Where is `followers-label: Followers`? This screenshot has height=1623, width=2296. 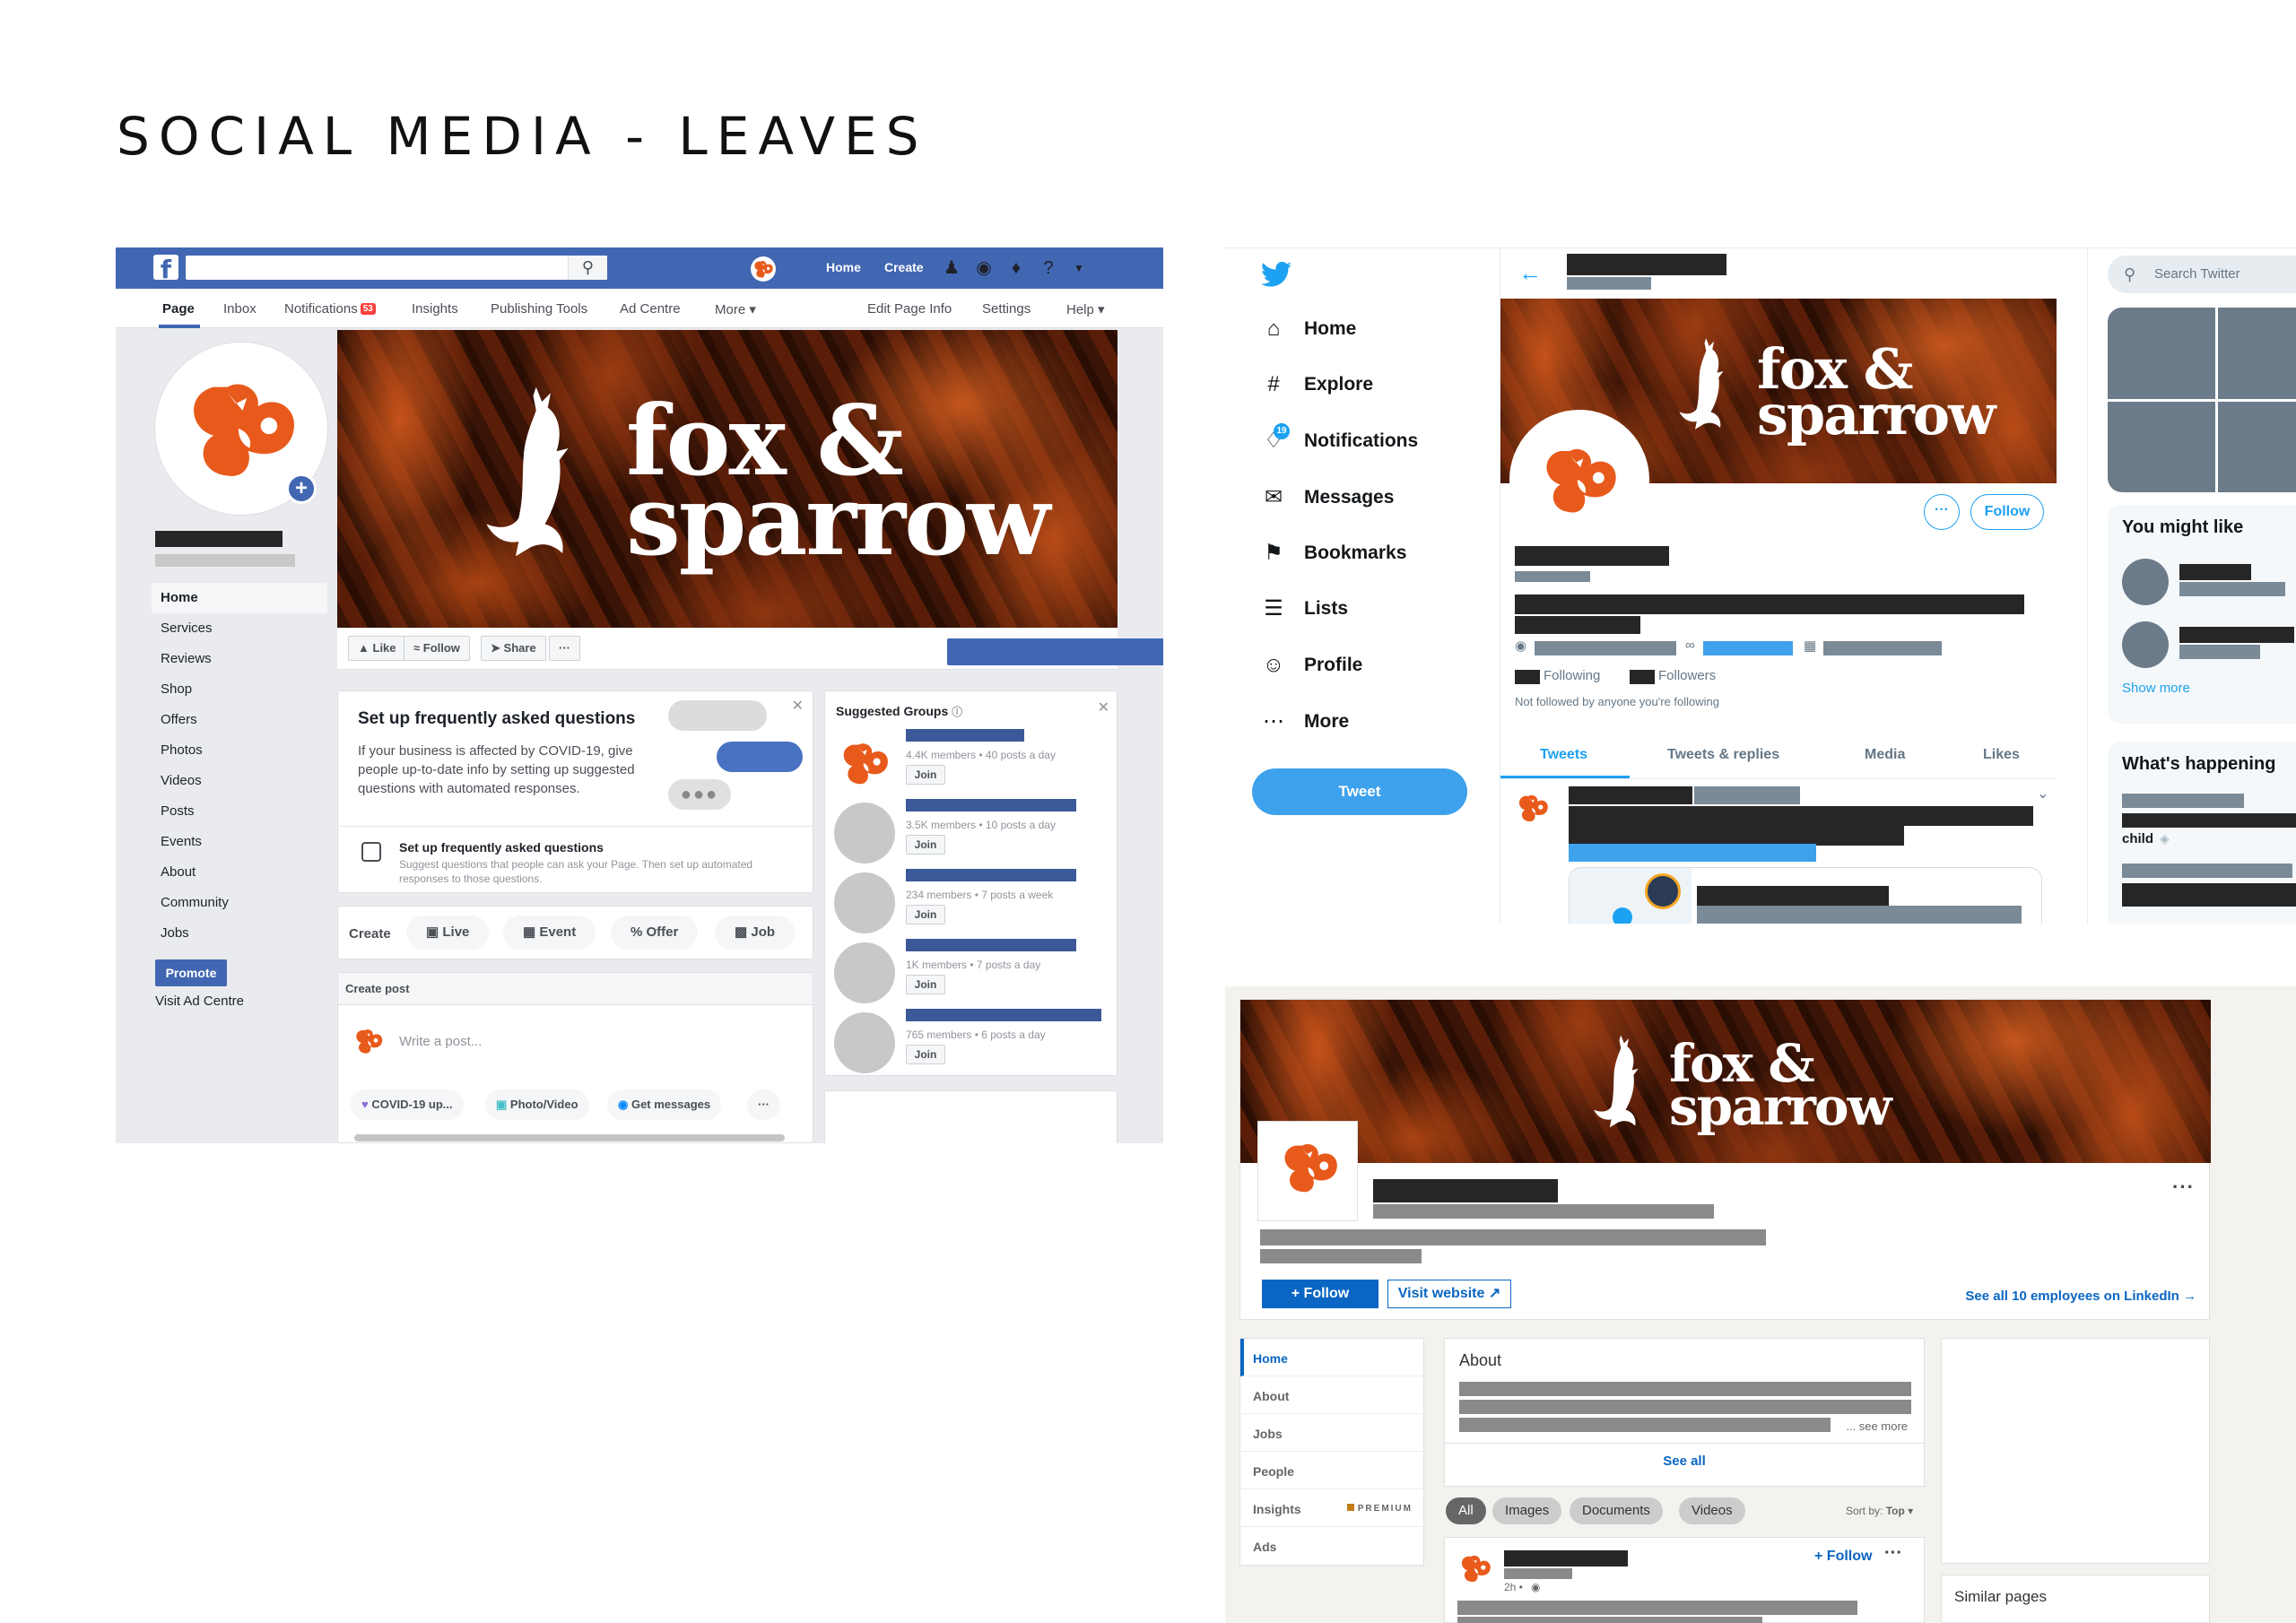 followers-label: Followers is located at coordinates (1687, 675).